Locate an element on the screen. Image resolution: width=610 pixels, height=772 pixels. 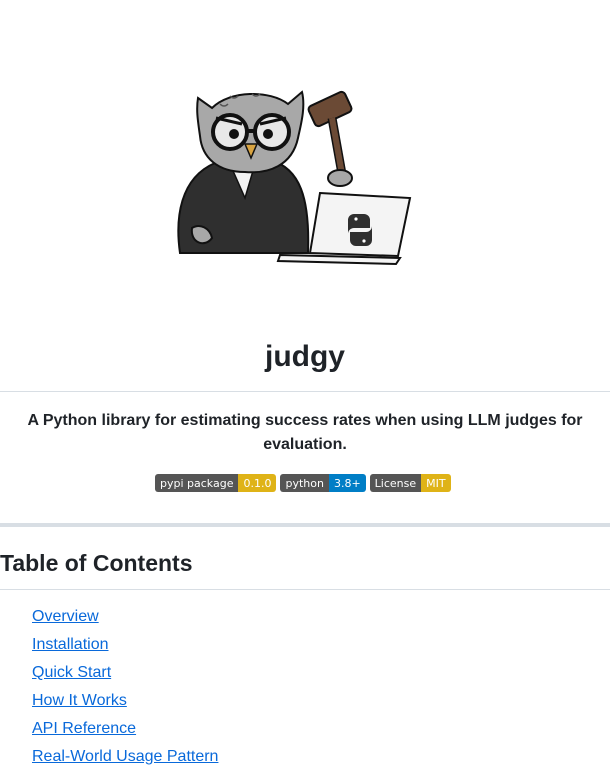
toc-link-real-world-usage: Real-World Usage Pattern is located at coordinates (125, 756).